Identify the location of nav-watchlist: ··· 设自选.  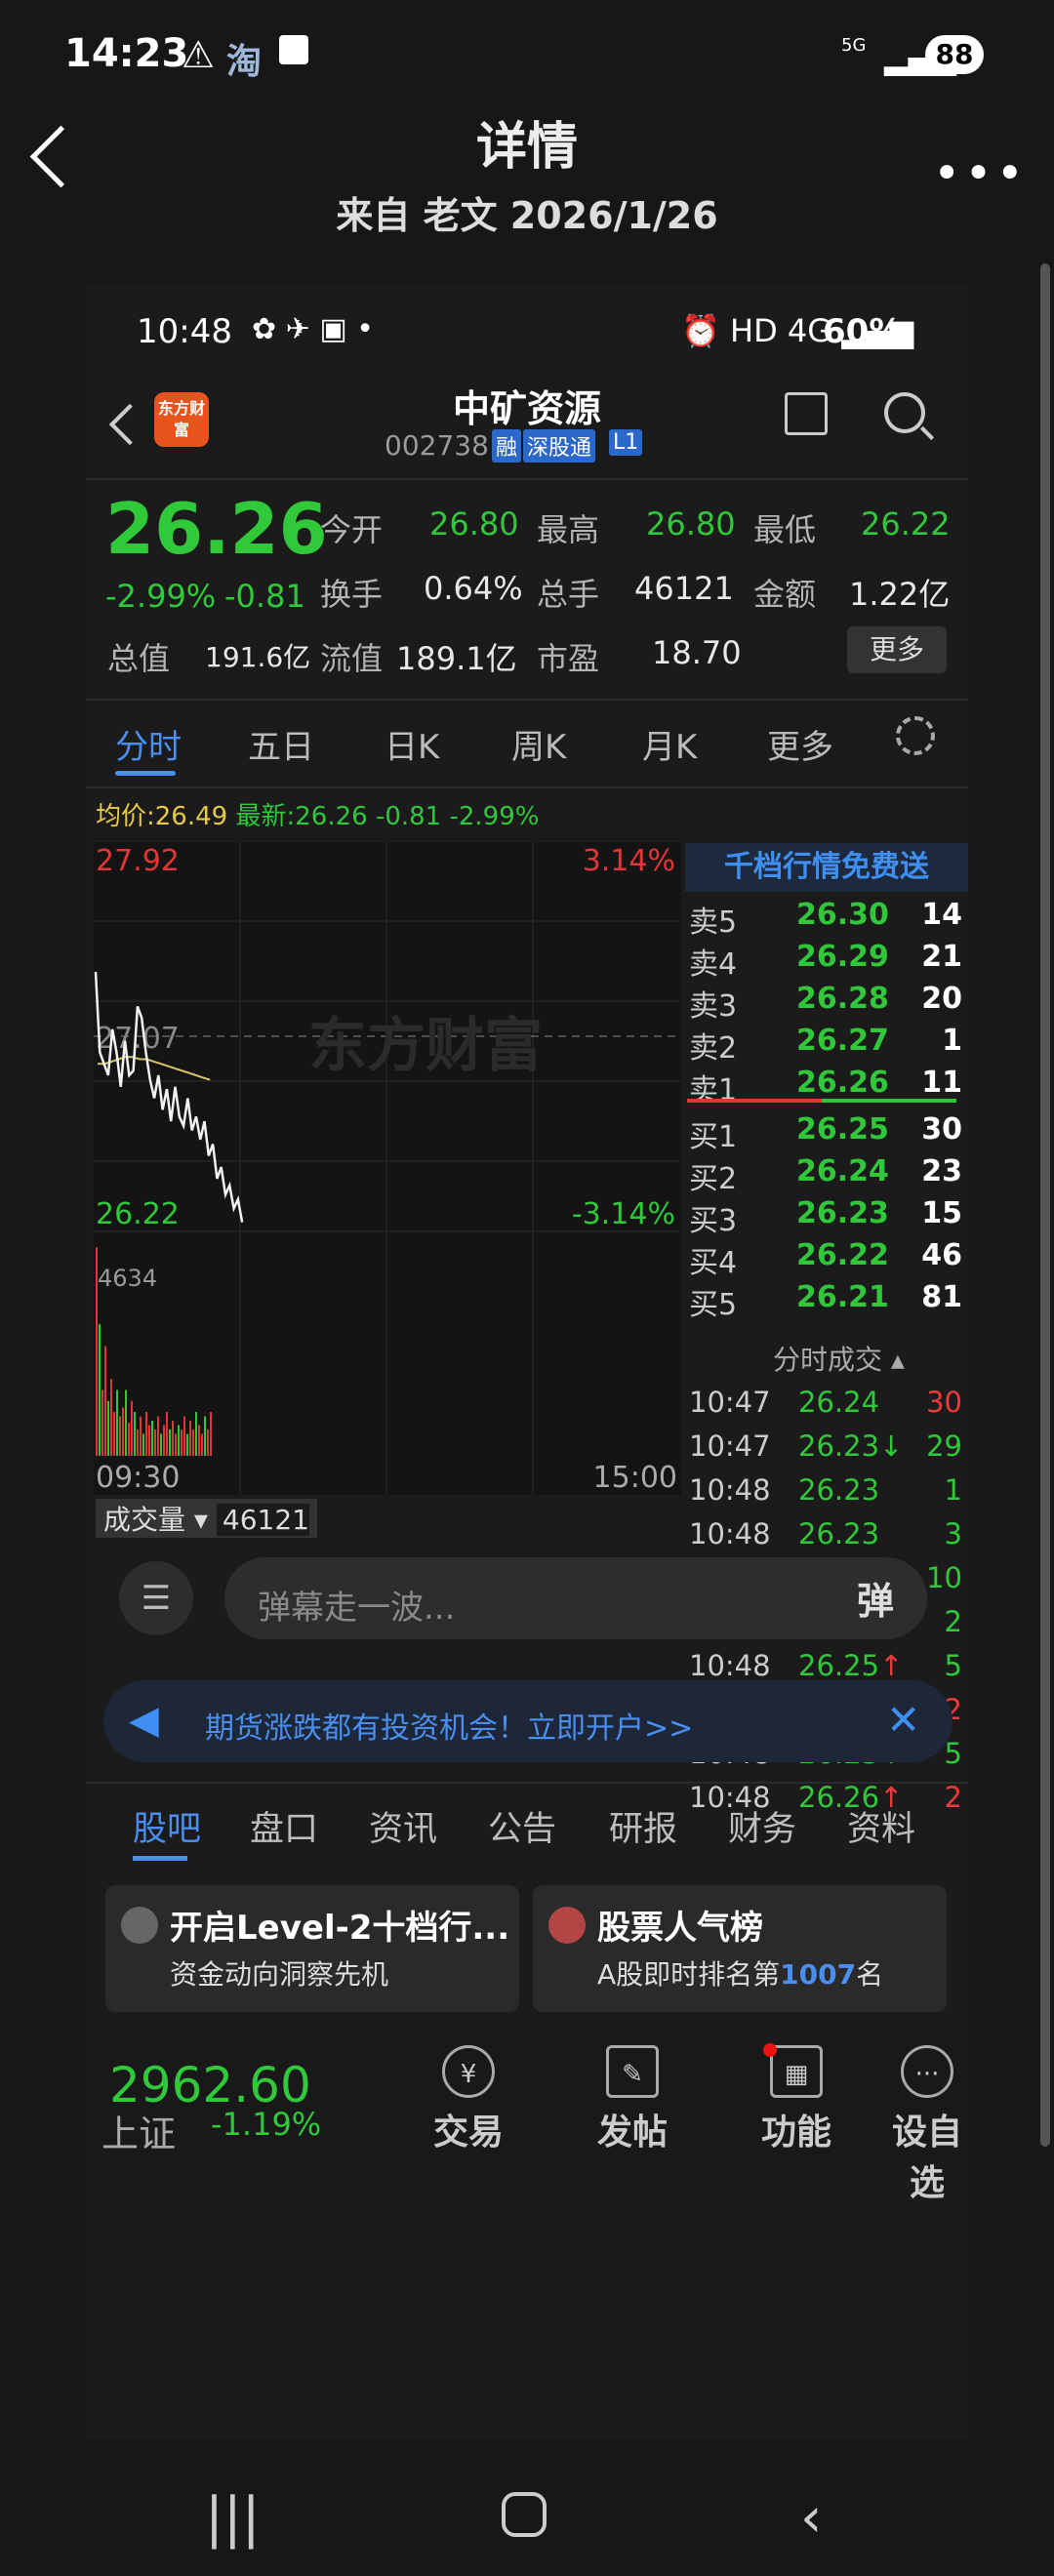
(927, 2125).